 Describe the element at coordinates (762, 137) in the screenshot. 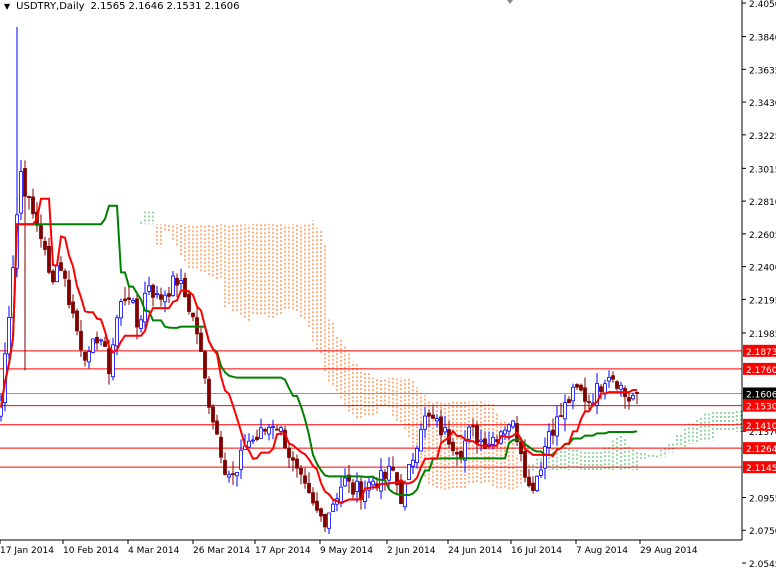

I see `y-tick-label: 2.3225` at that location.